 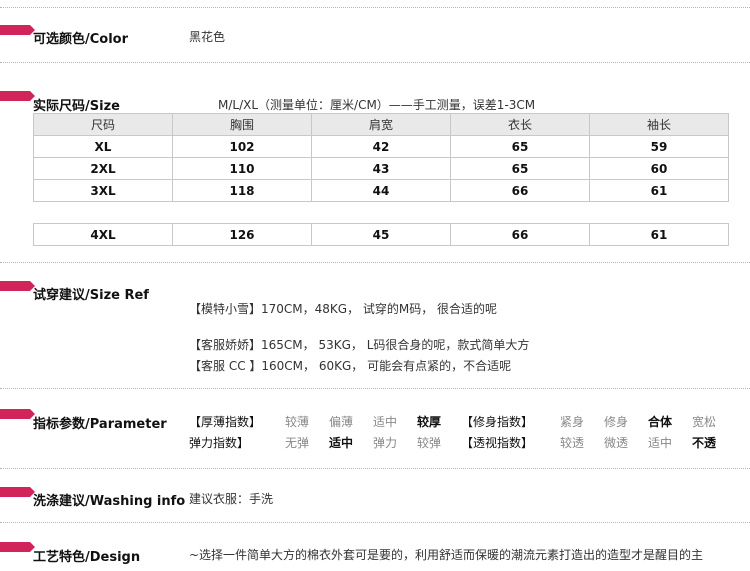 What do you see at coordinates (660, 422) in the screenshot?
I see `fit-option-selected: 合体` at bounding box center [660, 422].